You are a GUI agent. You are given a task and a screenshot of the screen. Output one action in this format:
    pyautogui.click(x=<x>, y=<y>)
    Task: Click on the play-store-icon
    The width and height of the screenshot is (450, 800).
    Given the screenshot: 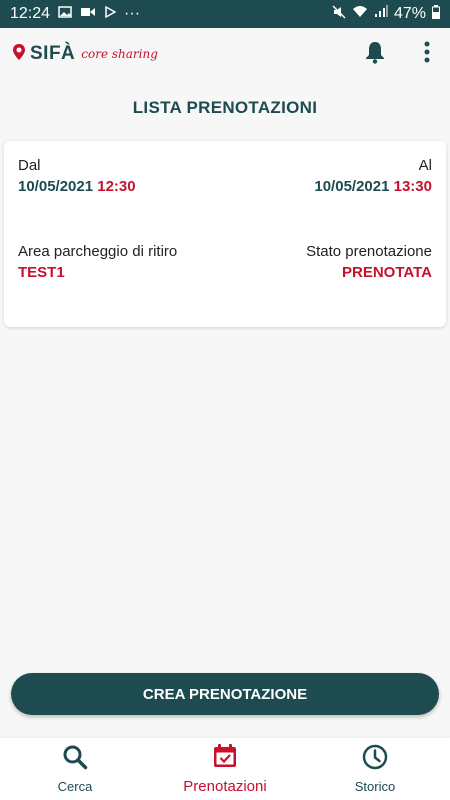 What is the action you would take?
    pyautogui.click(x=110, y=14)
    